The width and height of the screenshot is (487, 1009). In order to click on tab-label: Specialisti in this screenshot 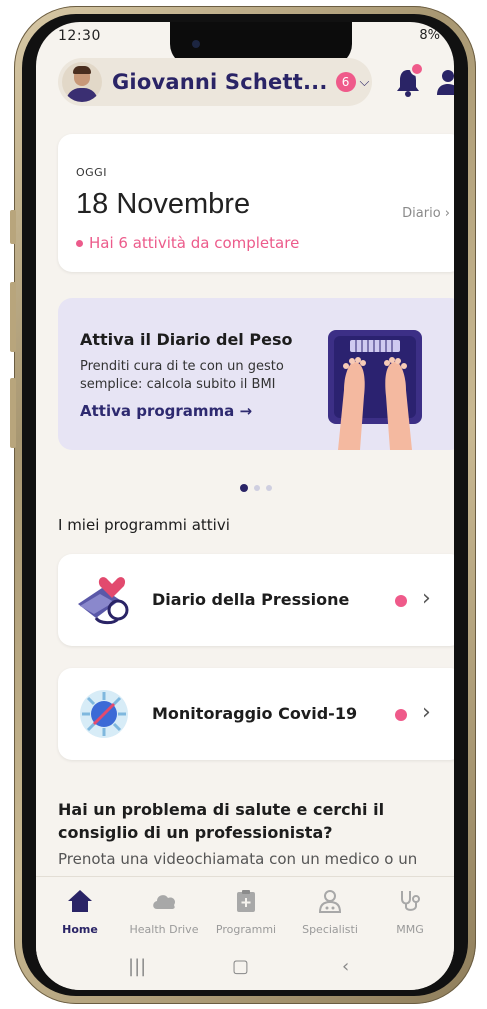, I will do `click(330, 929)`.